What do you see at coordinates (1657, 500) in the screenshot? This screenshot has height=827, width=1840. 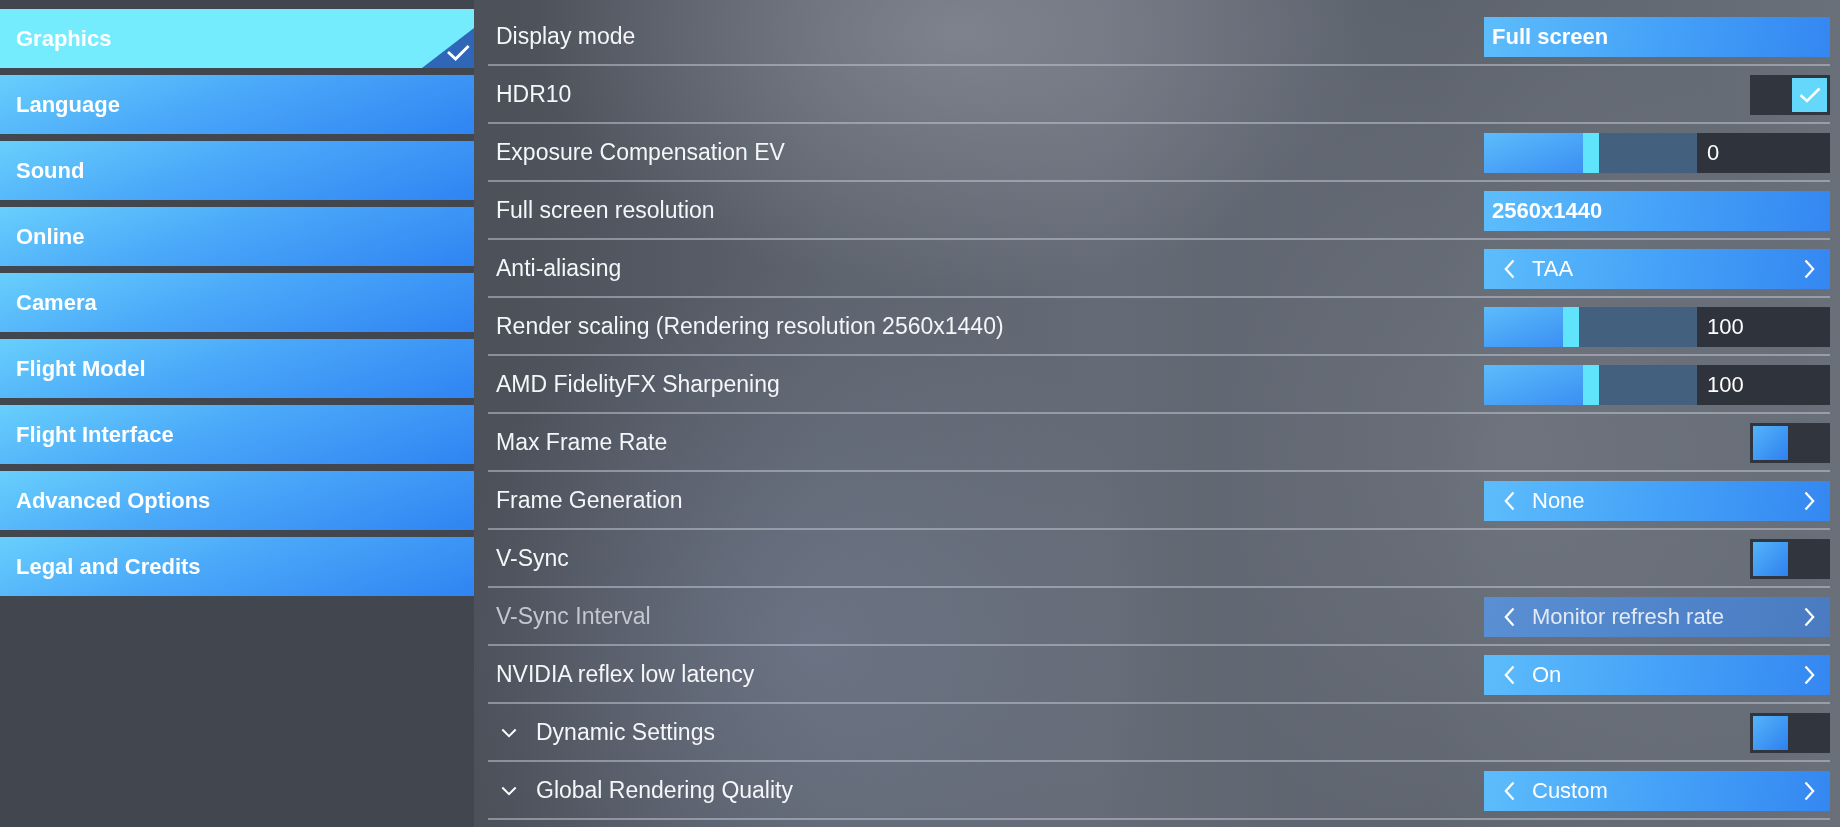 I see `option-stepper: None` at bounding box center [1657, 500].